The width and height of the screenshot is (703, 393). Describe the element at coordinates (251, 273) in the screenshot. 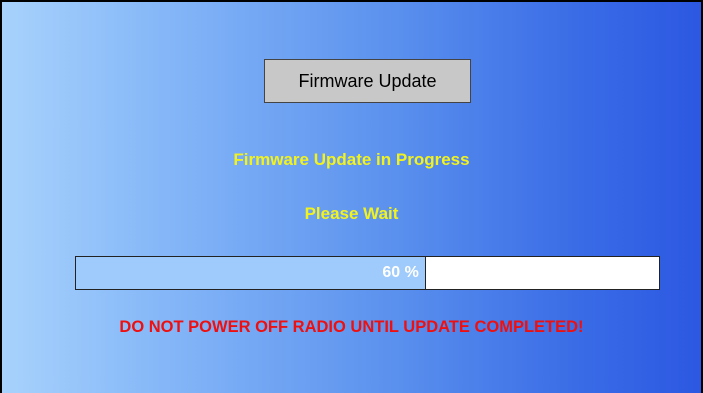

I see `progress-bar-fill: 60 %` at that location.